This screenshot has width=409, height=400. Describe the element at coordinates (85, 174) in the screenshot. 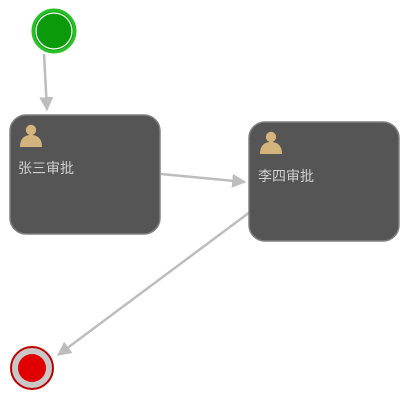

I see `task-zhangsan: 张三审批` at that location.